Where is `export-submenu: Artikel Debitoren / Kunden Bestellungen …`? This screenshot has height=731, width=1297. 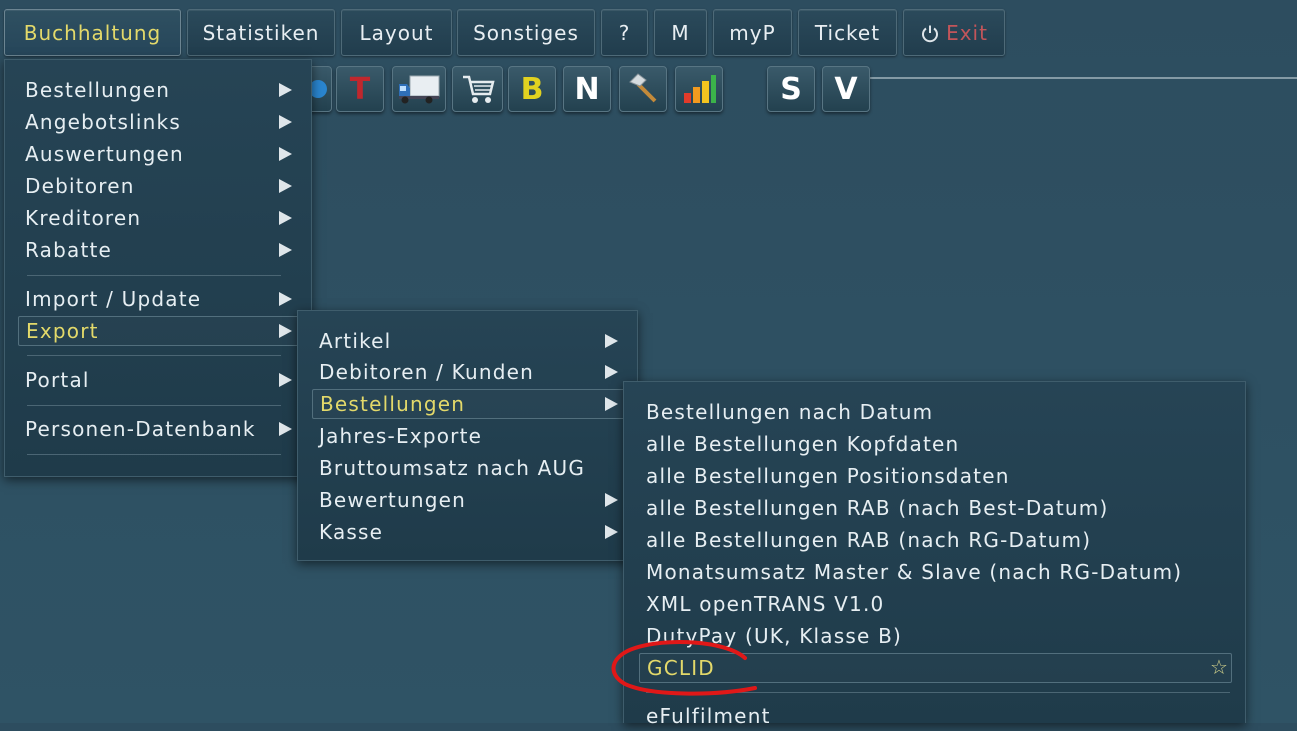
export-submenu: Artikel Debitoren / Kunden Bestellungen … is located at coordinates (467, 435).